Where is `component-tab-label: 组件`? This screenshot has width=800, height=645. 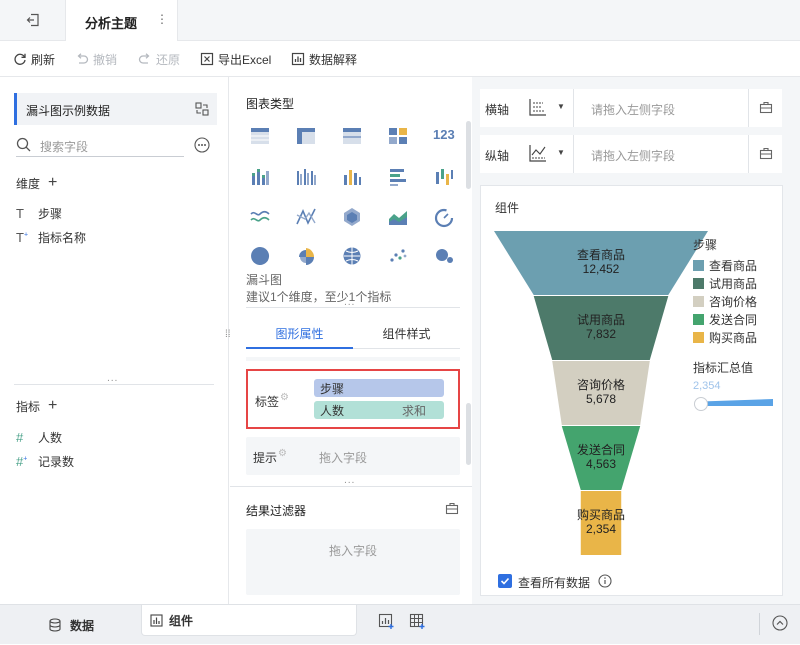
component-tab-label: 组件 is located at coordinates (181, 620).